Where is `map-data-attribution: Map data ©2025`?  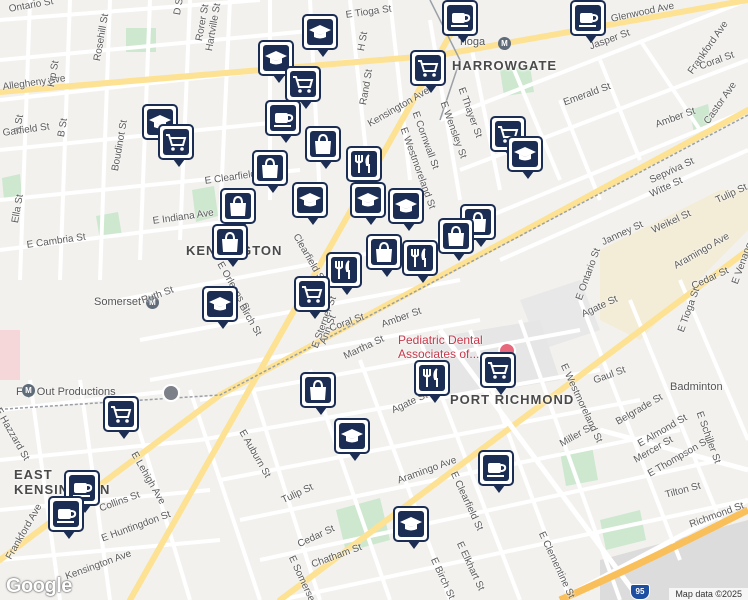
map-data-attribution: Map data ©2025 is located at coordinates (708, 594).